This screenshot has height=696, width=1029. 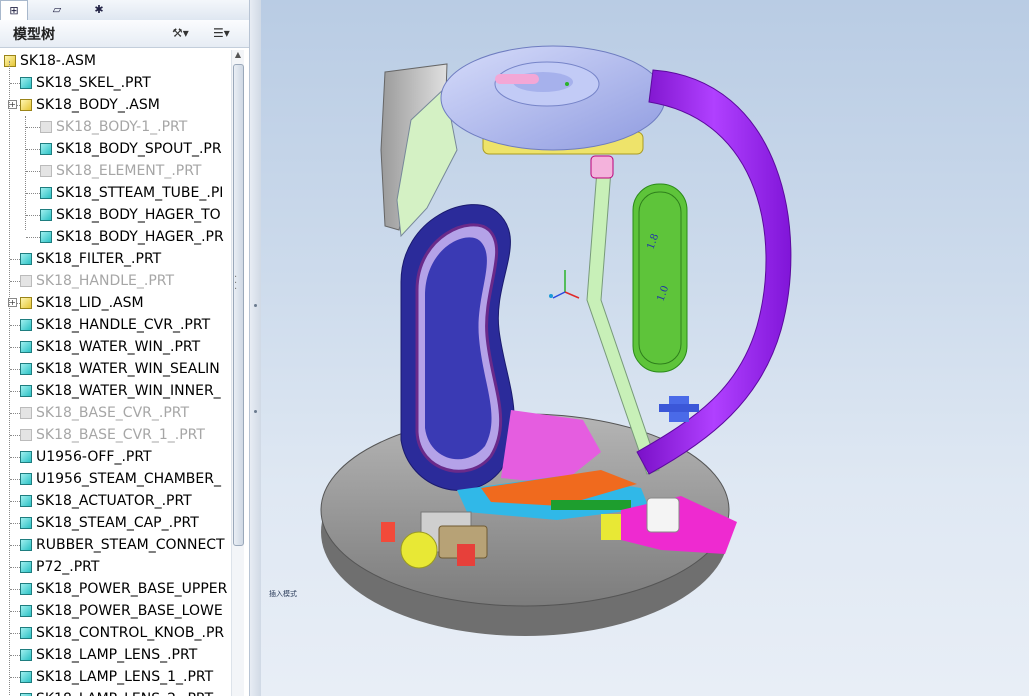 I want to click on coordinate-axes-icon, so click(x=564, y=284).